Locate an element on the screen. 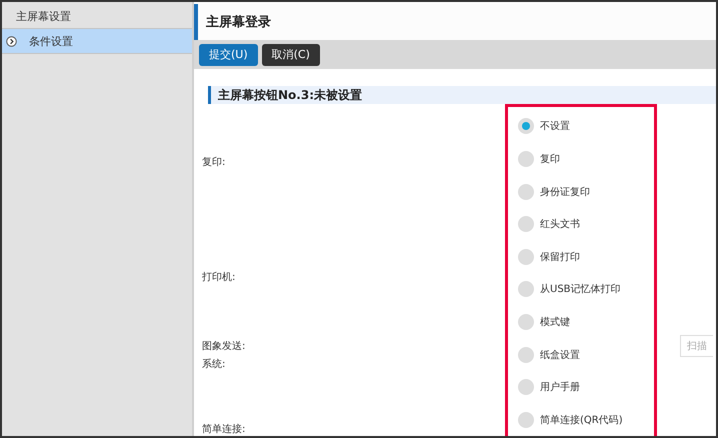  option-label: 复印 is located at coordinates (550, 159).